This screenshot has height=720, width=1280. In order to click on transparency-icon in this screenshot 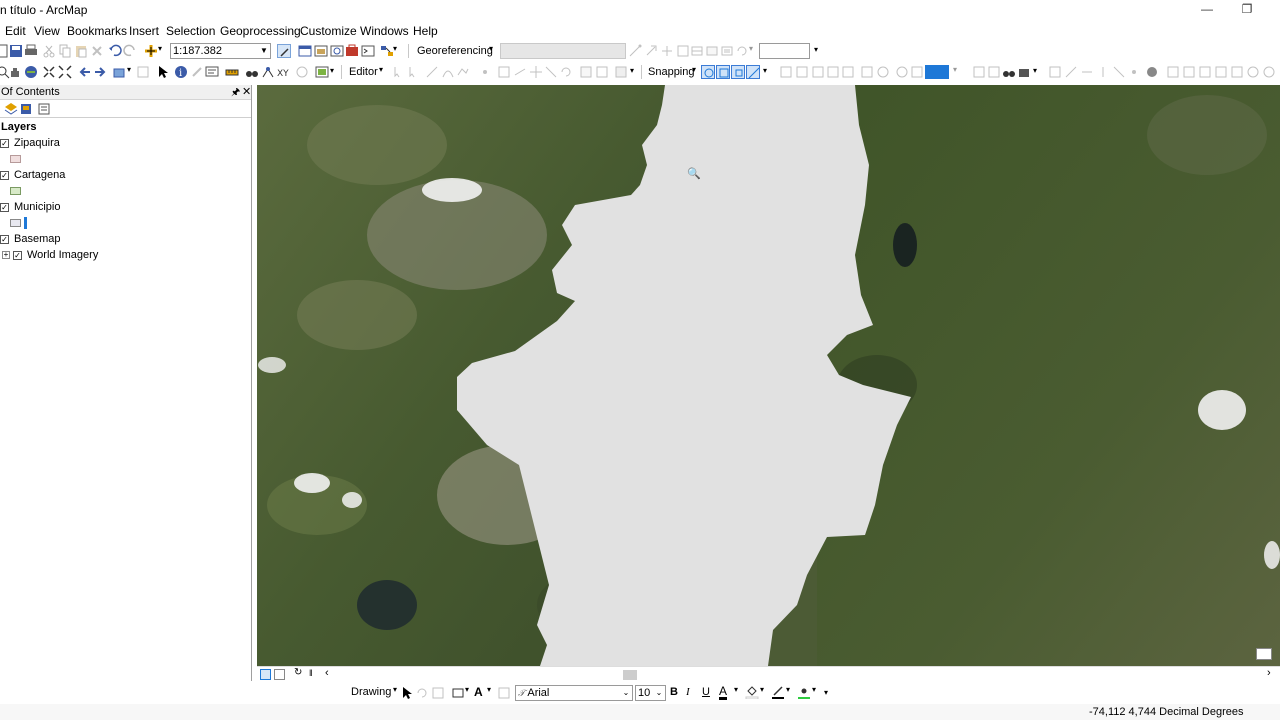, I will do `click(917, 72)`.